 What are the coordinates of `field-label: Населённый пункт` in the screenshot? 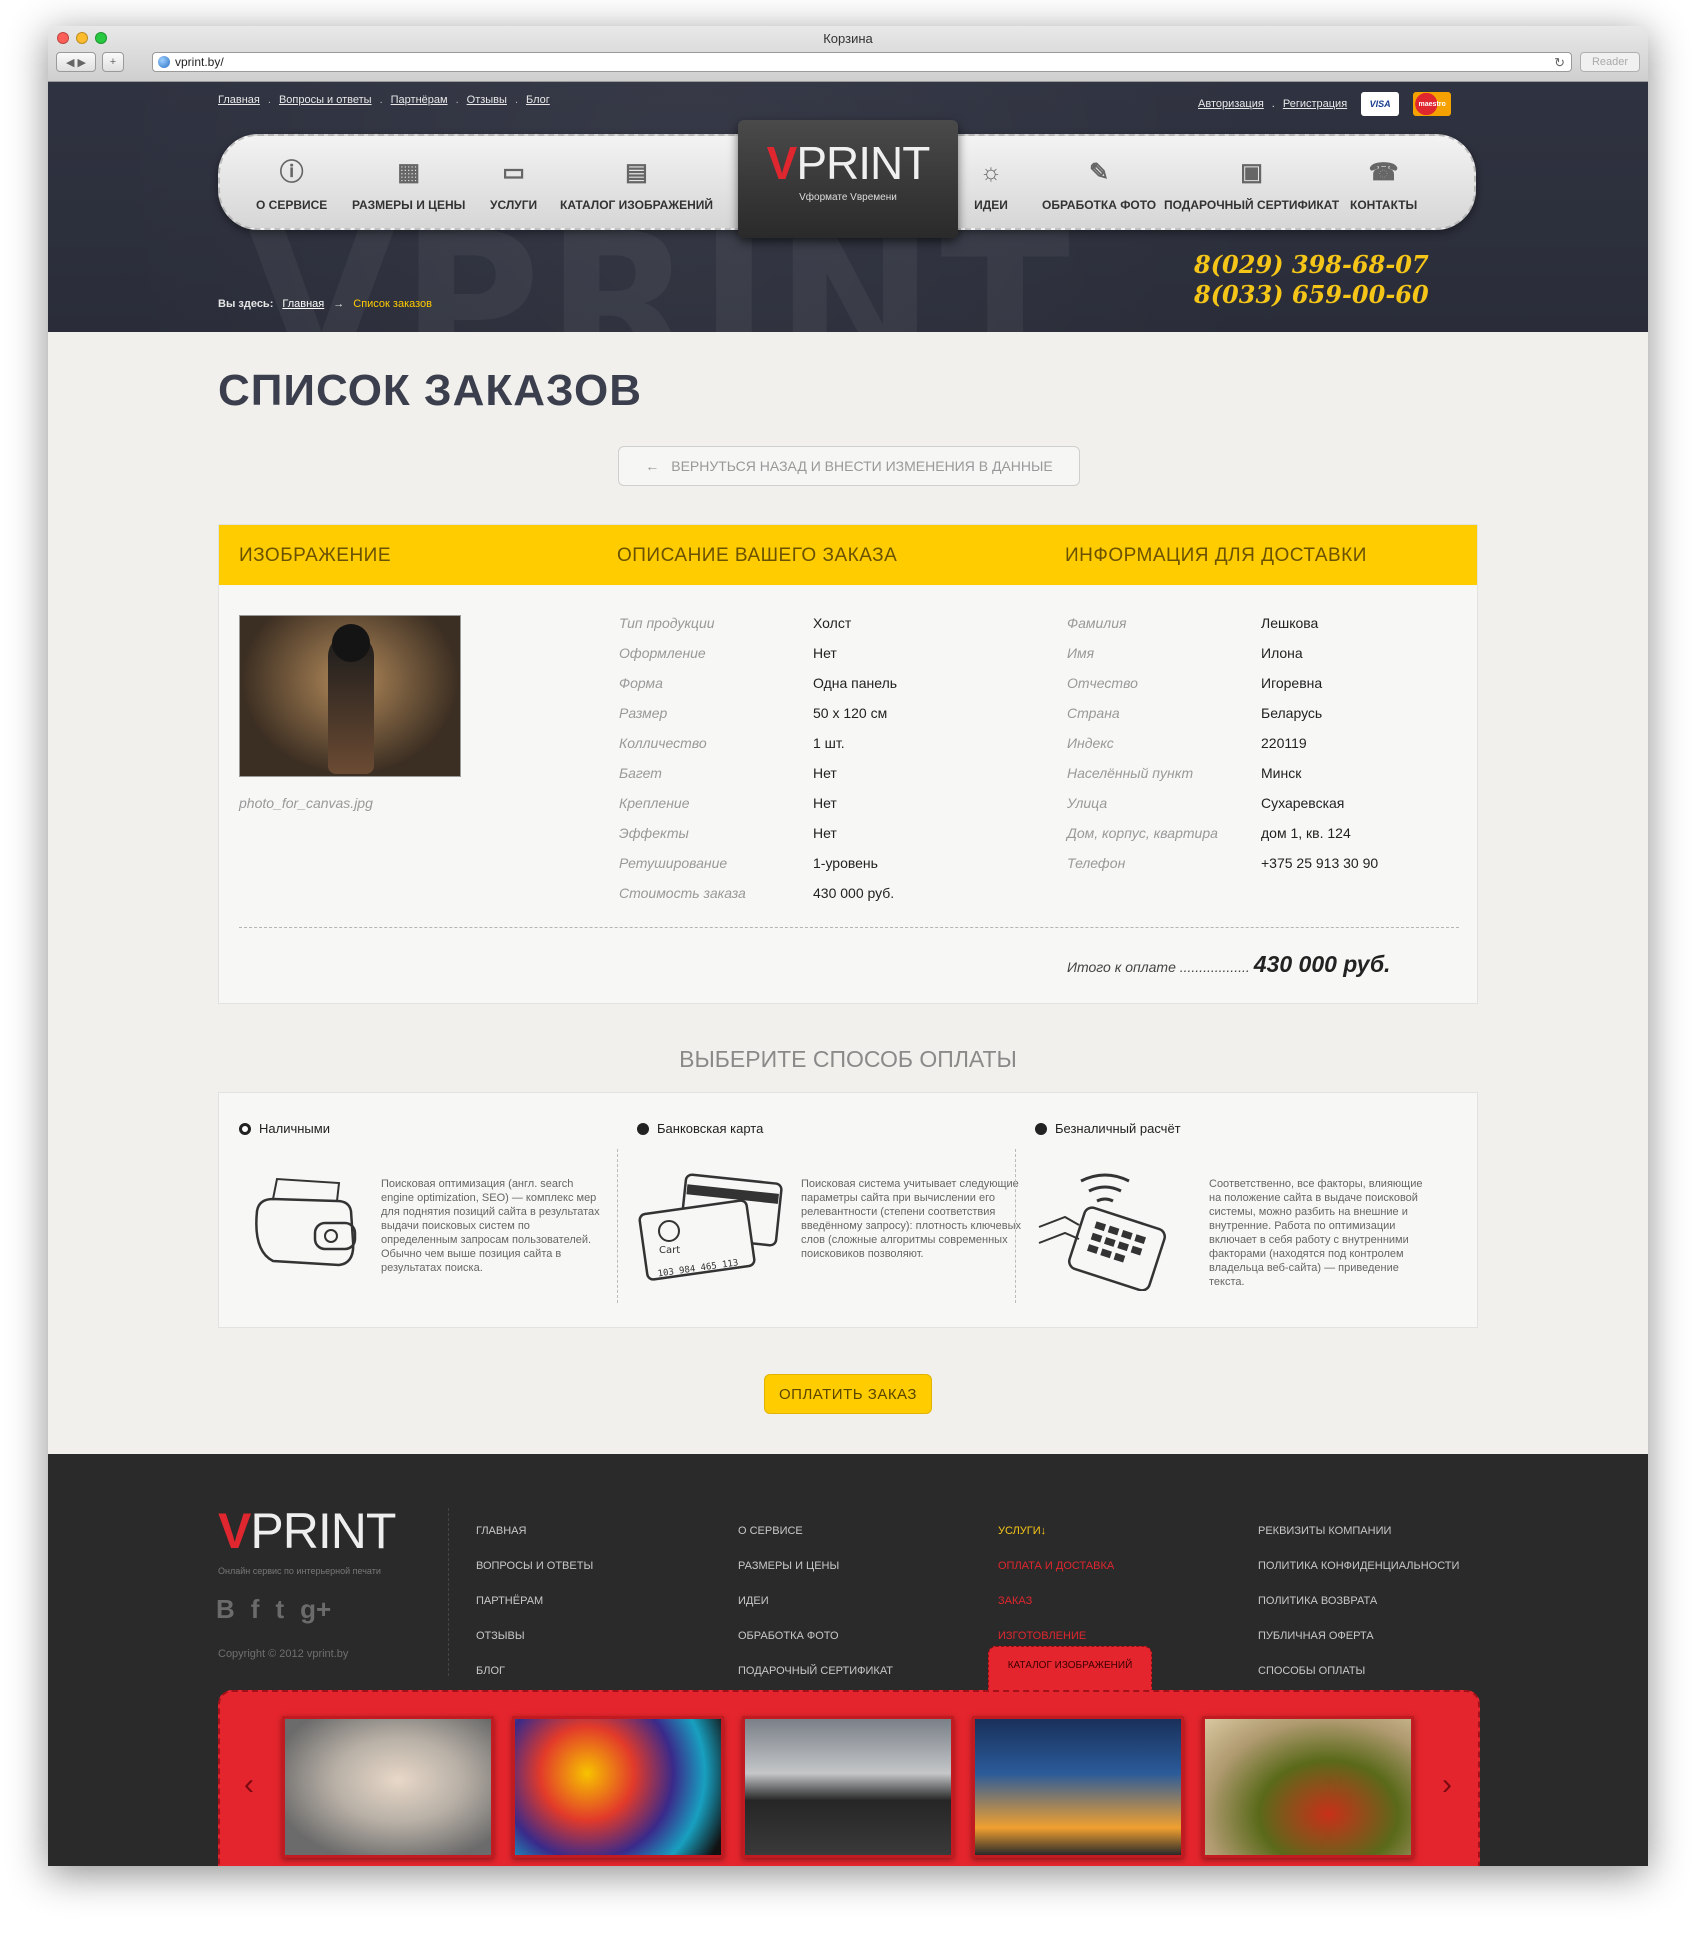 It's located at (1130, 773).